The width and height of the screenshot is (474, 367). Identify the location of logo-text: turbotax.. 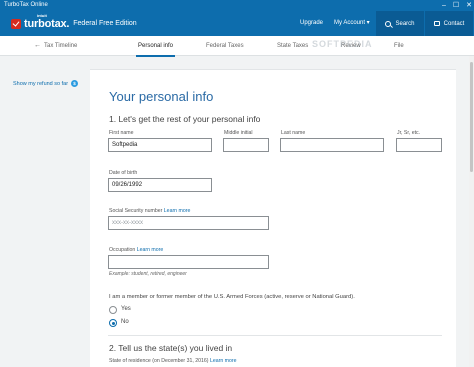
(47, 23).